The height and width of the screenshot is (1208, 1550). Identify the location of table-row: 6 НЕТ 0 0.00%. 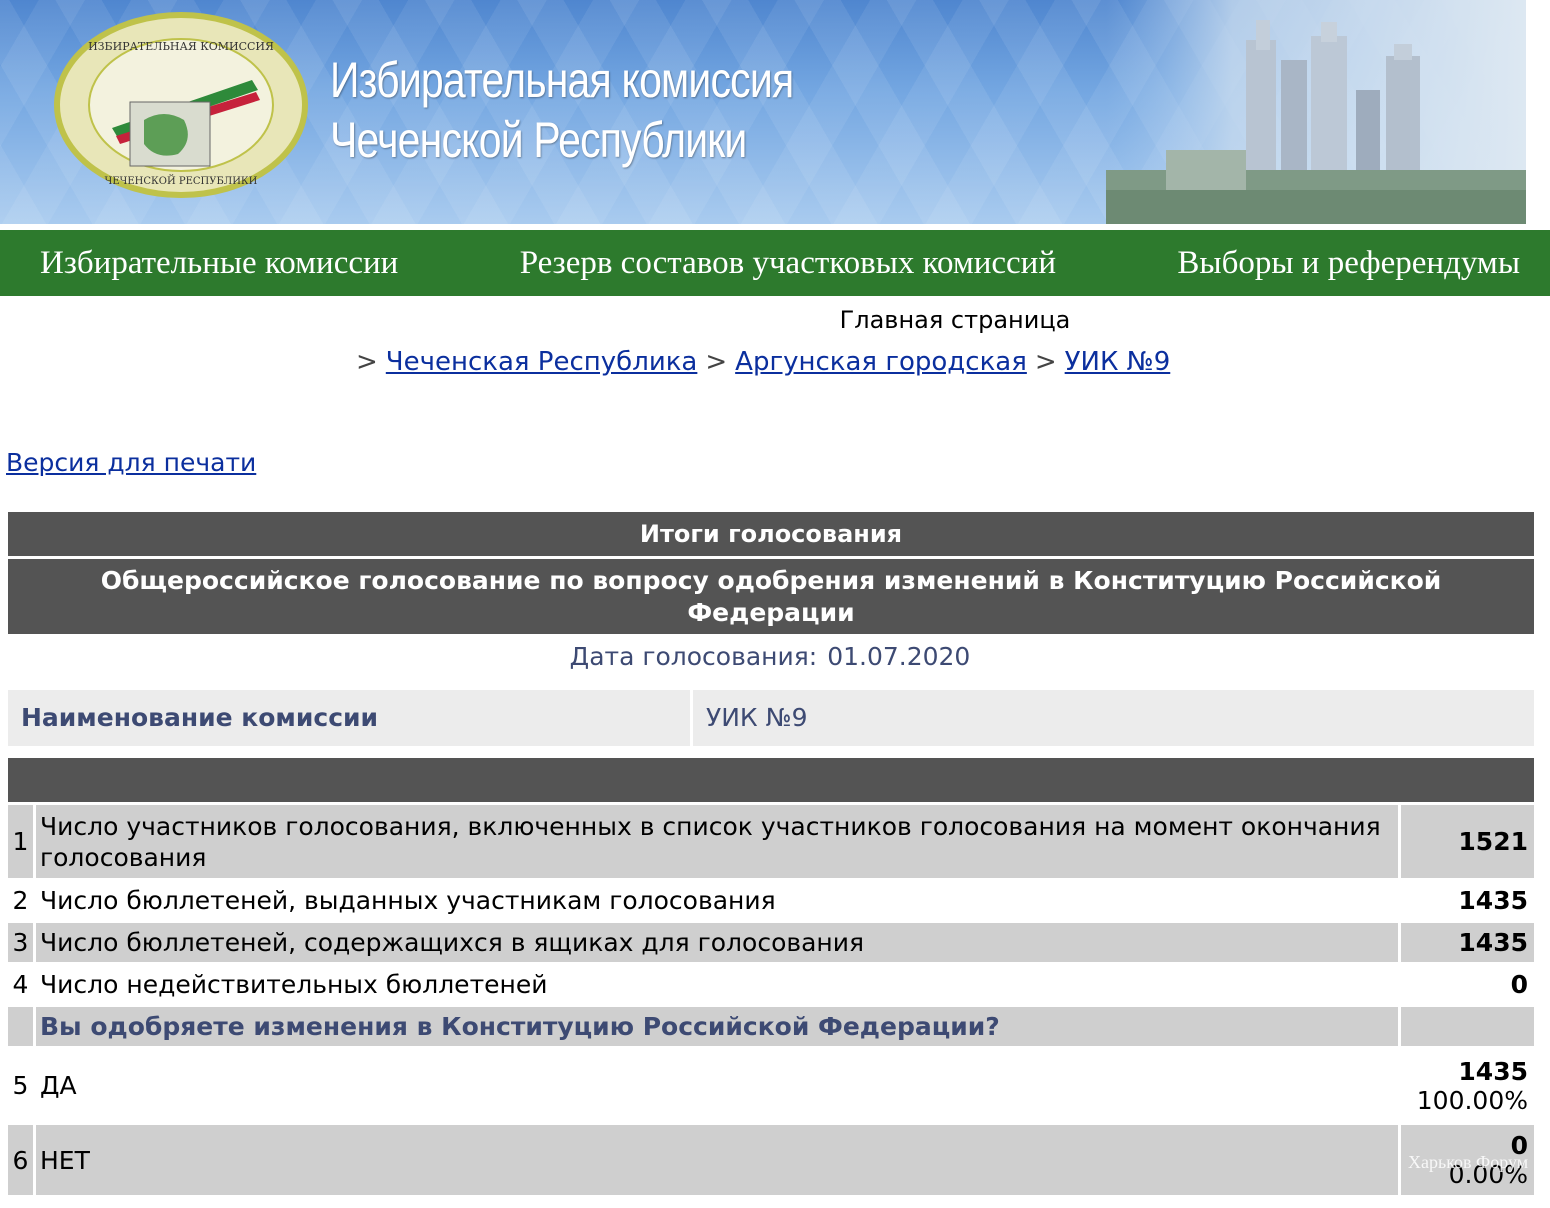
(771, 1160).